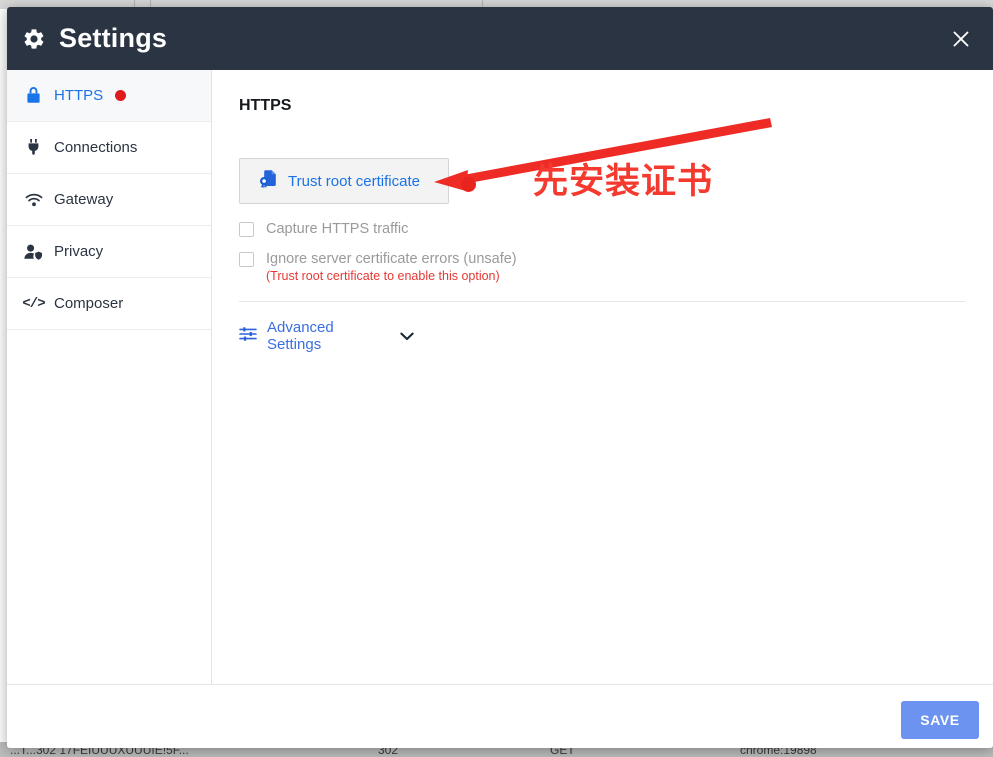 The image size is (993, 757). What do you see at coordinates (113, 38) in the screenshot?
I see `page-title: Settings` at bounding box center [113, 38].